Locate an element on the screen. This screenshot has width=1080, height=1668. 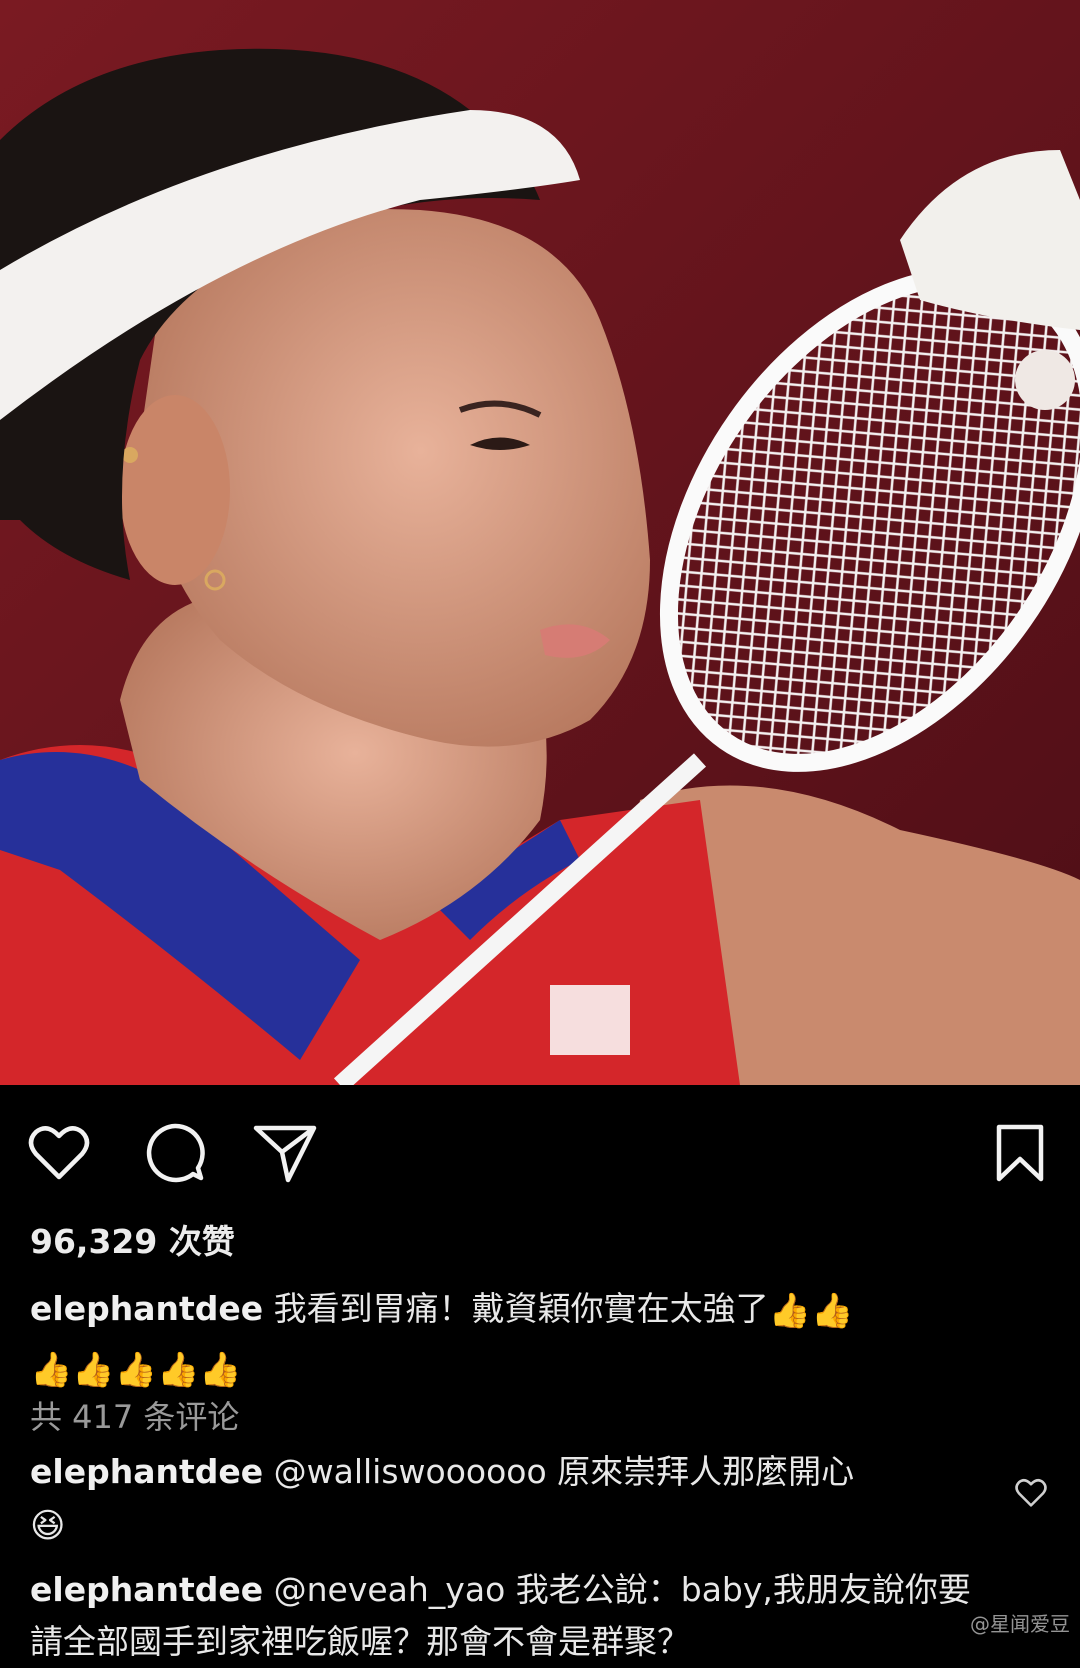
caption-username: elephantdee is located at coordinates (146, 1308).